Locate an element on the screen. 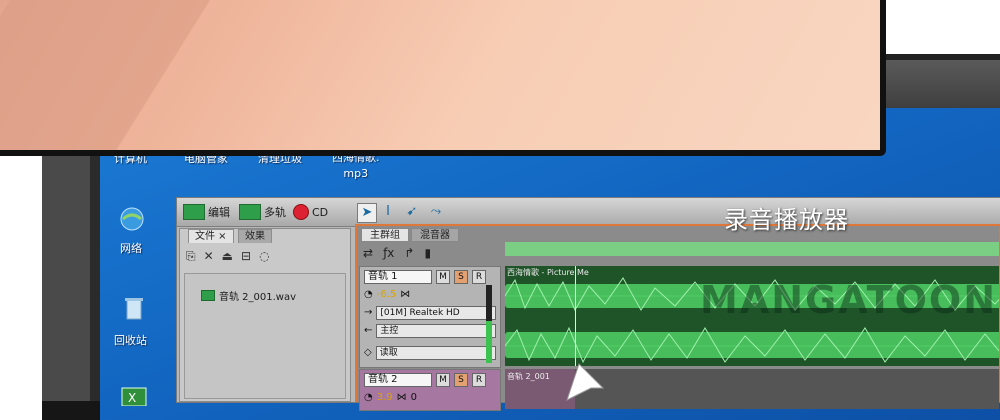 The image size is (1000, 420). tab-effects: 效果 is located at coordinates (255, 236).